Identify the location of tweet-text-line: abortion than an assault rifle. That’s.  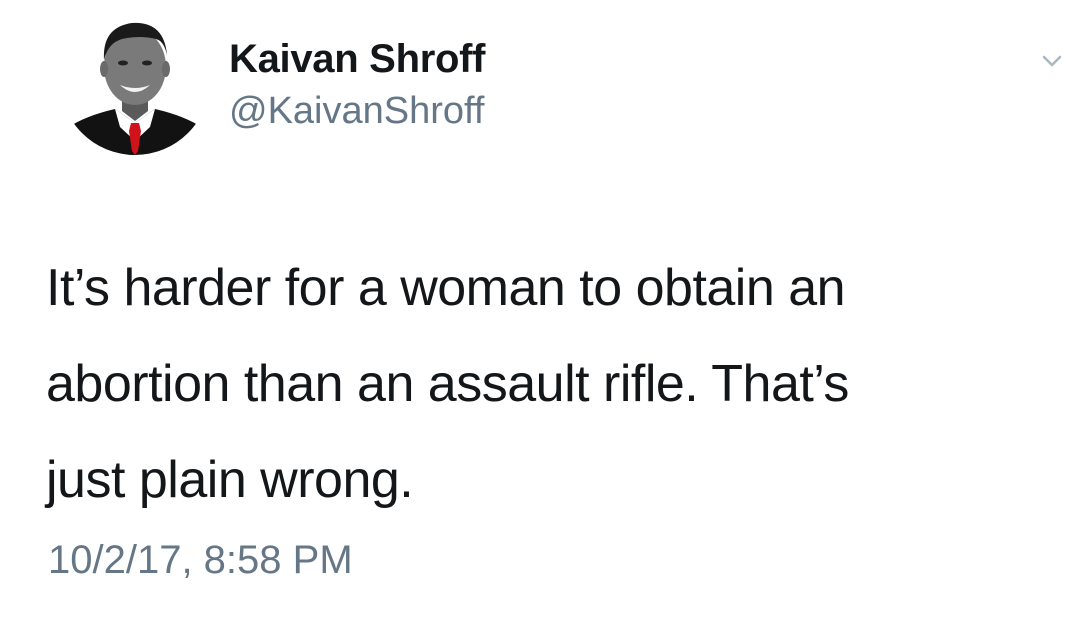
(447, 384).